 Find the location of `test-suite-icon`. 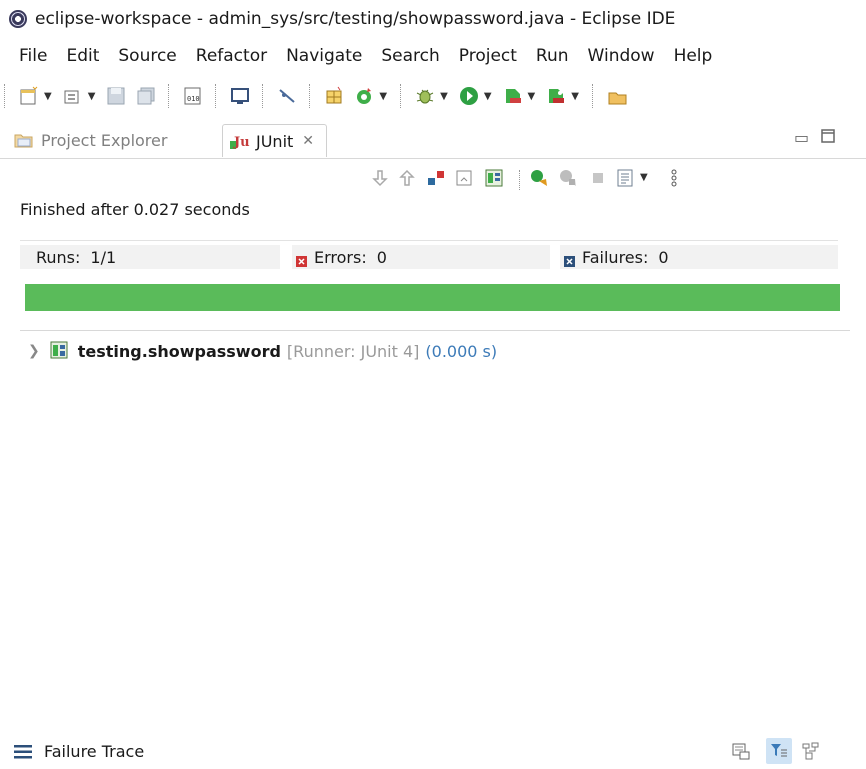

test-suite-icon is located at coordinates (59, 350).